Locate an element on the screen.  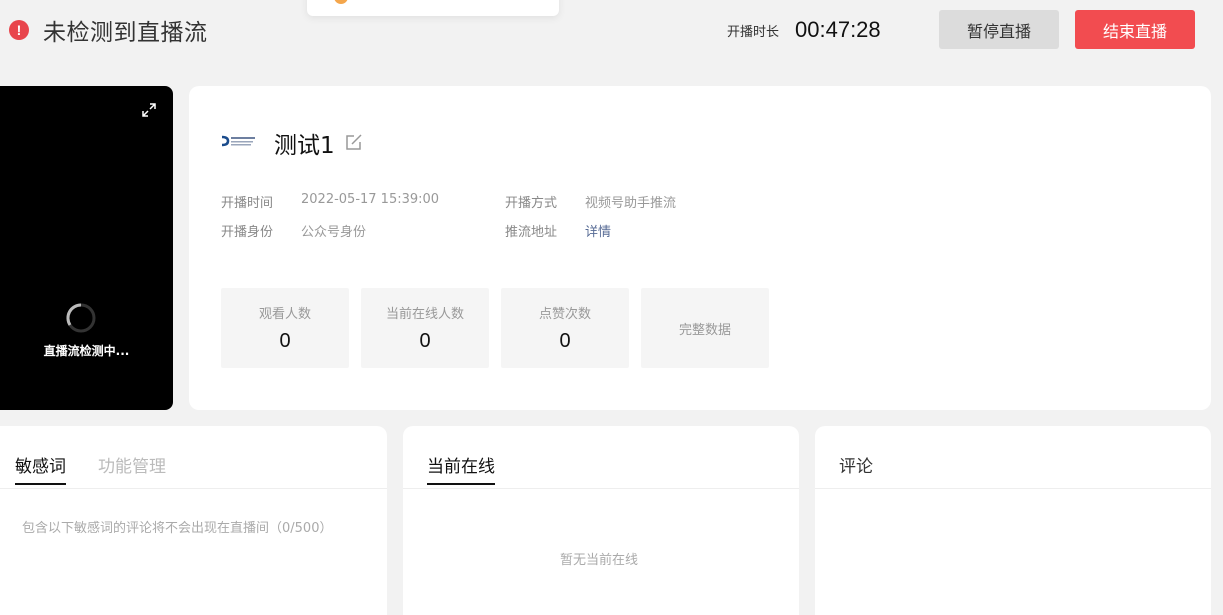
end-live-button: 结束直播 is located at coordinates (1135, 29).